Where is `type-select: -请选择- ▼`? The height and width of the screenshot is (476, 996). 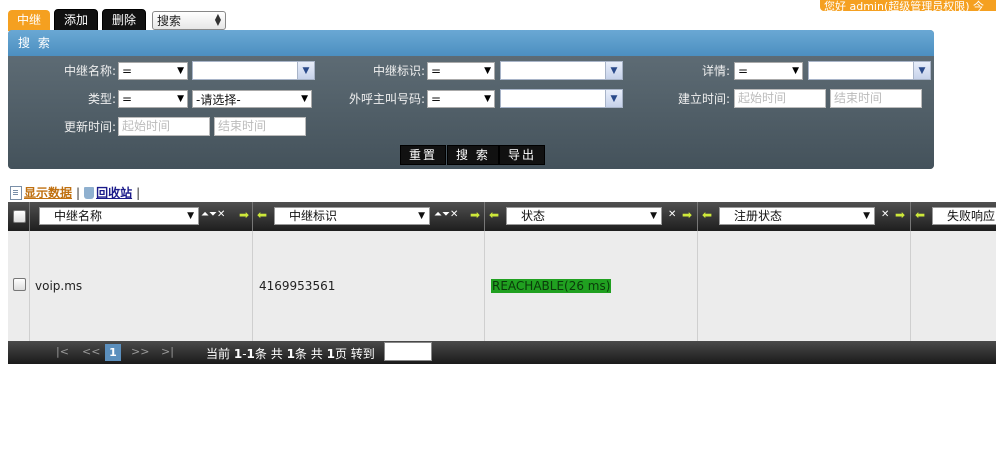 type-select: -请选择- ▼ is located at coordinates (252, 99).